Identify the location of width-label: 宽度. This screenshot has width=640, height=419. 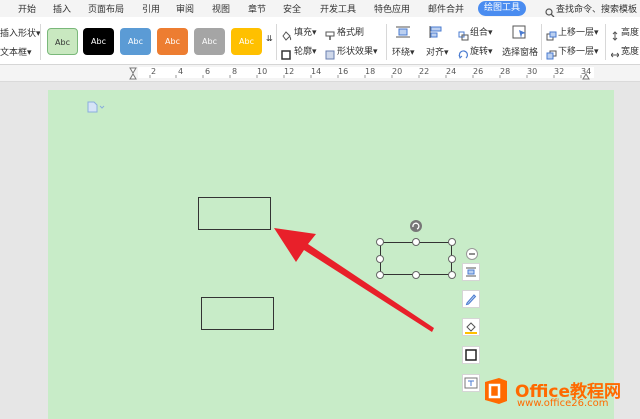
(630, 52).